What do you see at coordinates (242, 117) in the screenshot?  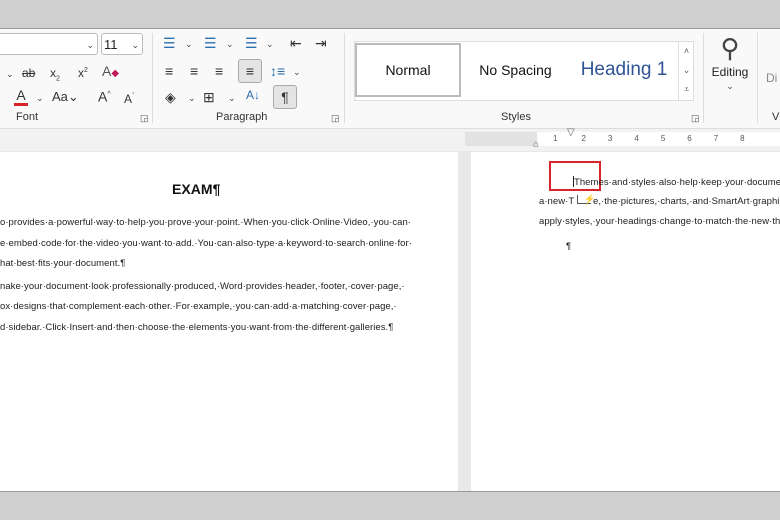 I see `paragraph-group-label: Paragraph` at bounding box center [242, 117].